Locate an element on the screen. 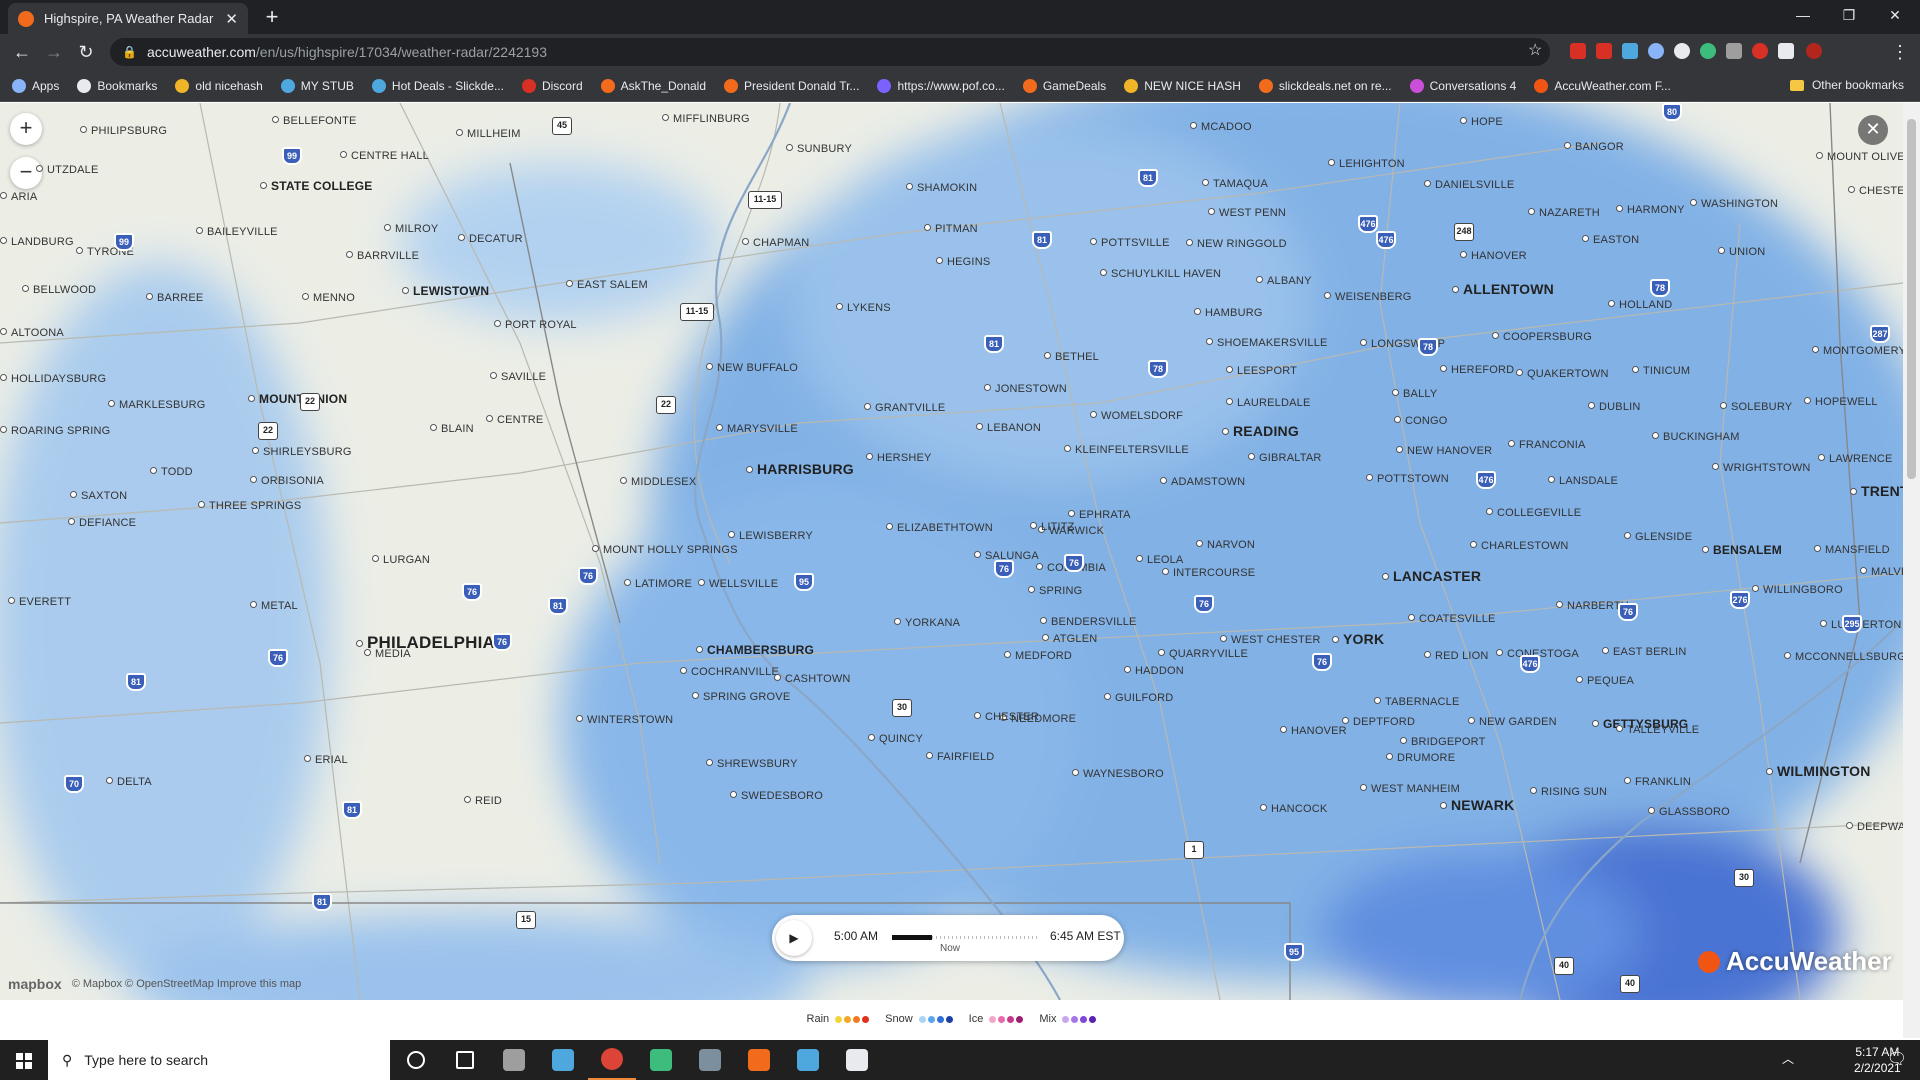 This screenshot has width=1920, height=1080. city-label: ALBANY is located at coordinates (1284, 281).